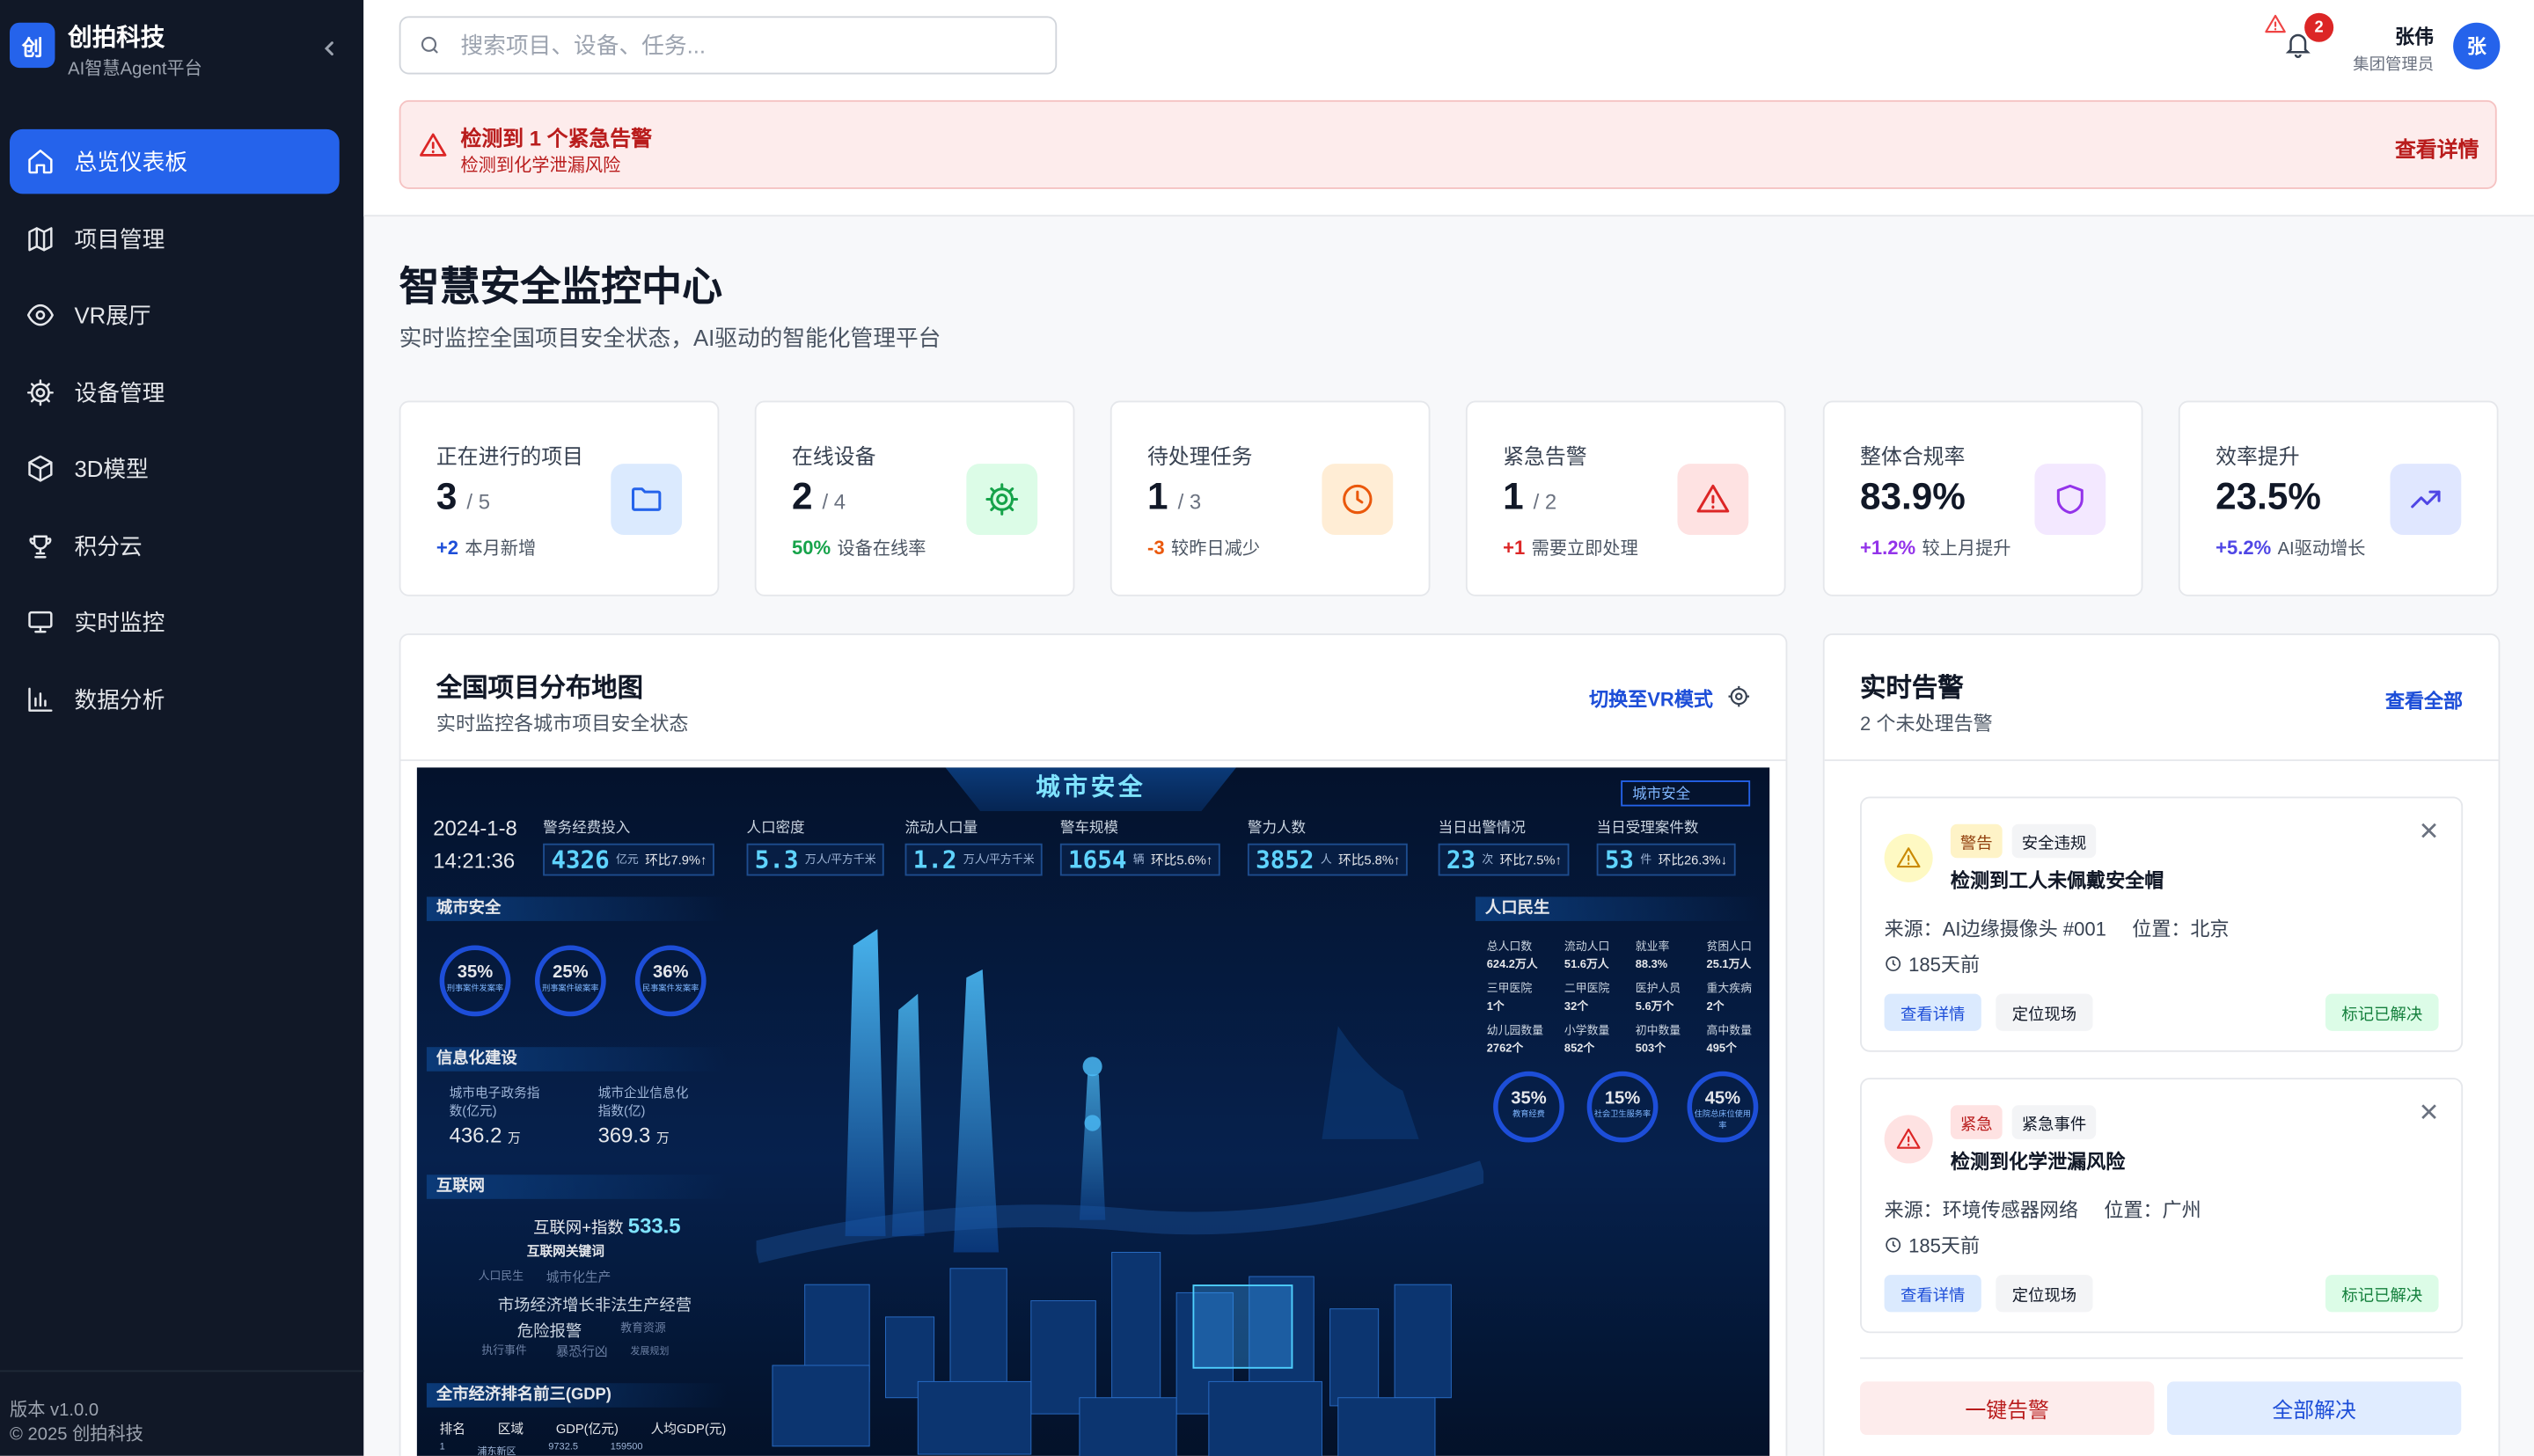 This screenshot has height=1456, width=2534. Describe the element at coordinates (2290, 547) in the screenshot. I see `stat-delta: +5.2% AI驱动增长` at that location.